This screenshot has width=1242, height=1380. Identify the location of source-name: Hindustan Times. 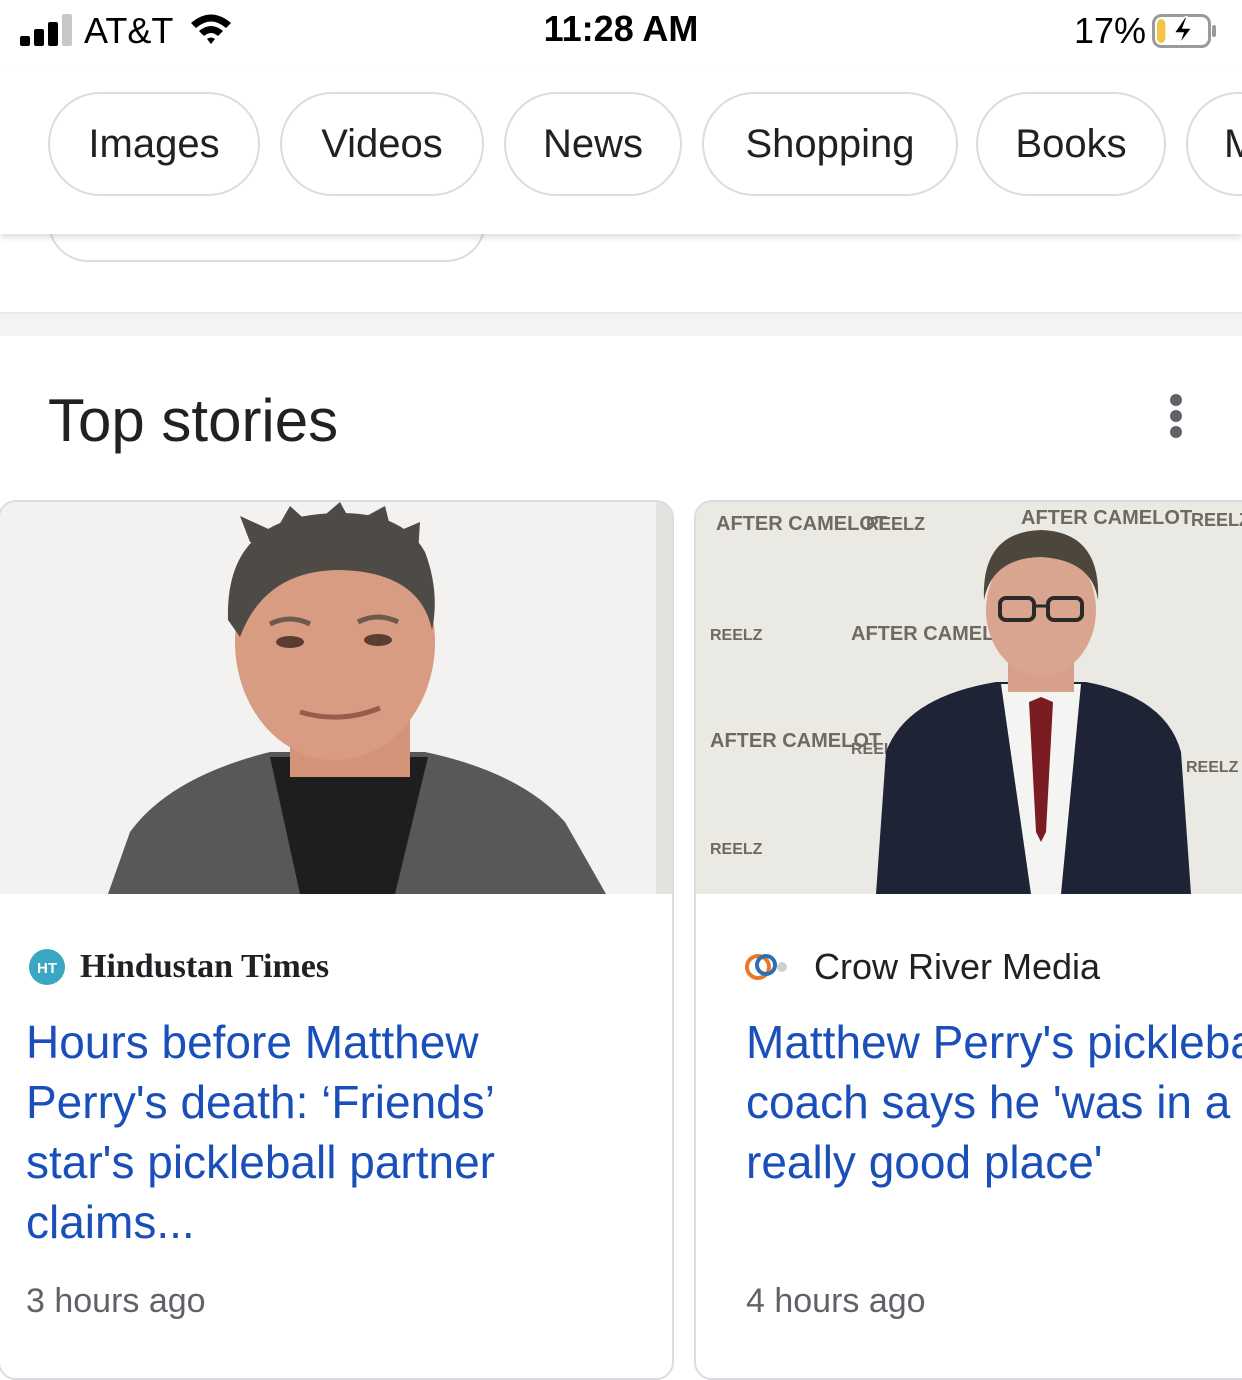
(205, 966).